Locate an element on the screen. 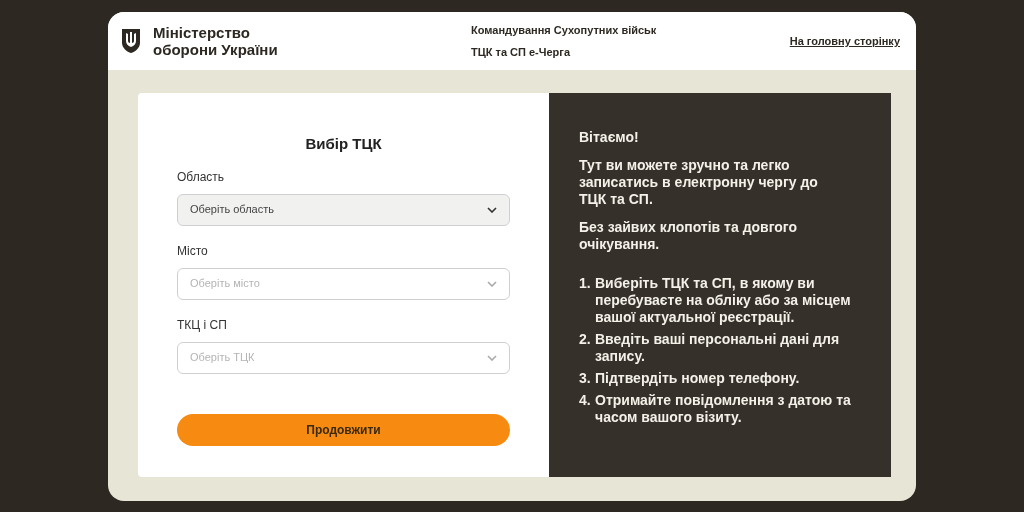 Image resolution: width=1024 pixels, height=512 pixels. step-number: 1. is located at coordinates (585, 284).